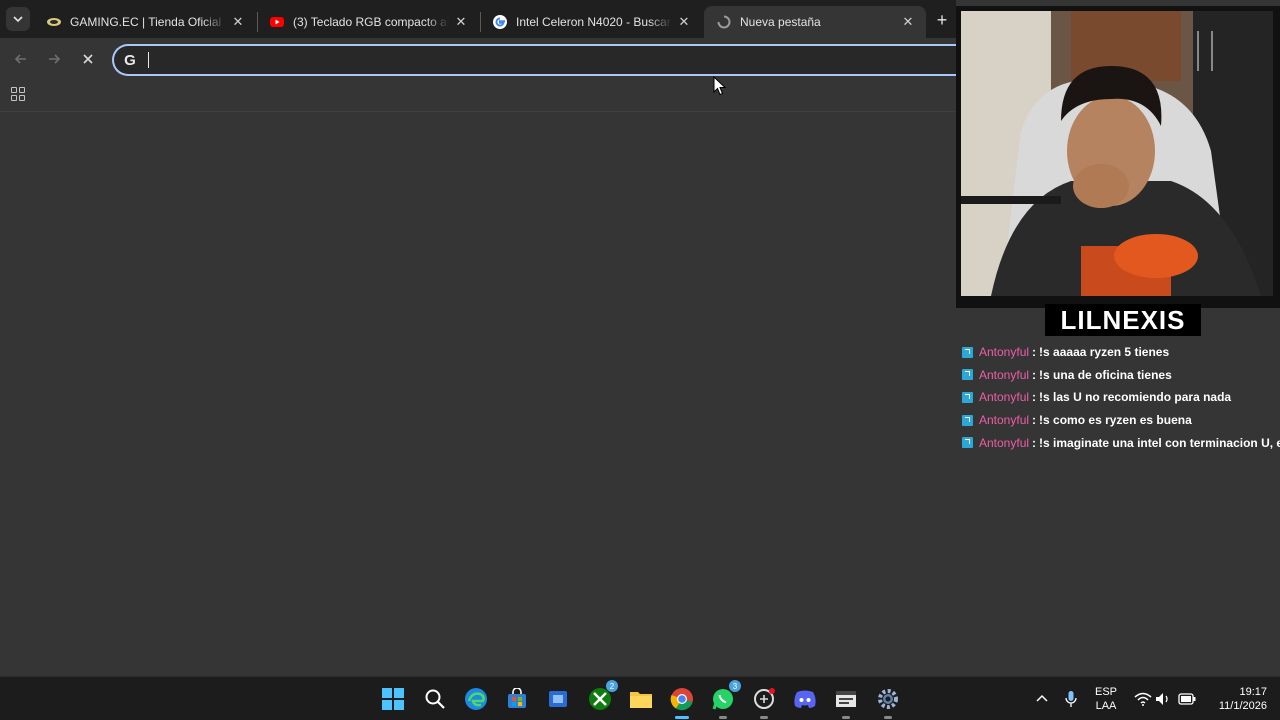 The width and height of the screenshot is (1280, 720). I want to click on google-icon, so click(500, 22).